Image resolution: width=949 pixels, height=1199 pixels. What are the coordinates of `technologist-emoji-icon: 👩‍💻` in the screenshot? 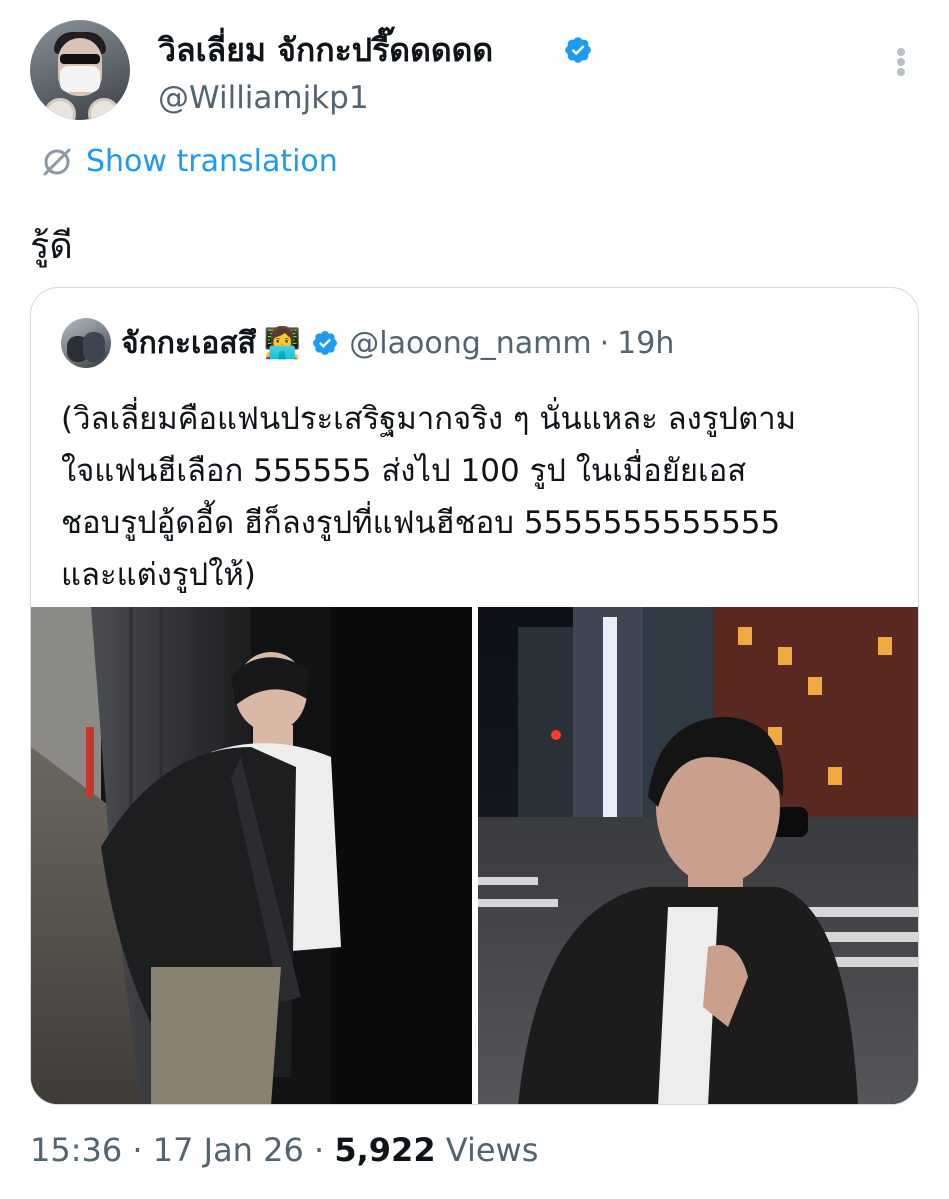 It's located at (282, 343).